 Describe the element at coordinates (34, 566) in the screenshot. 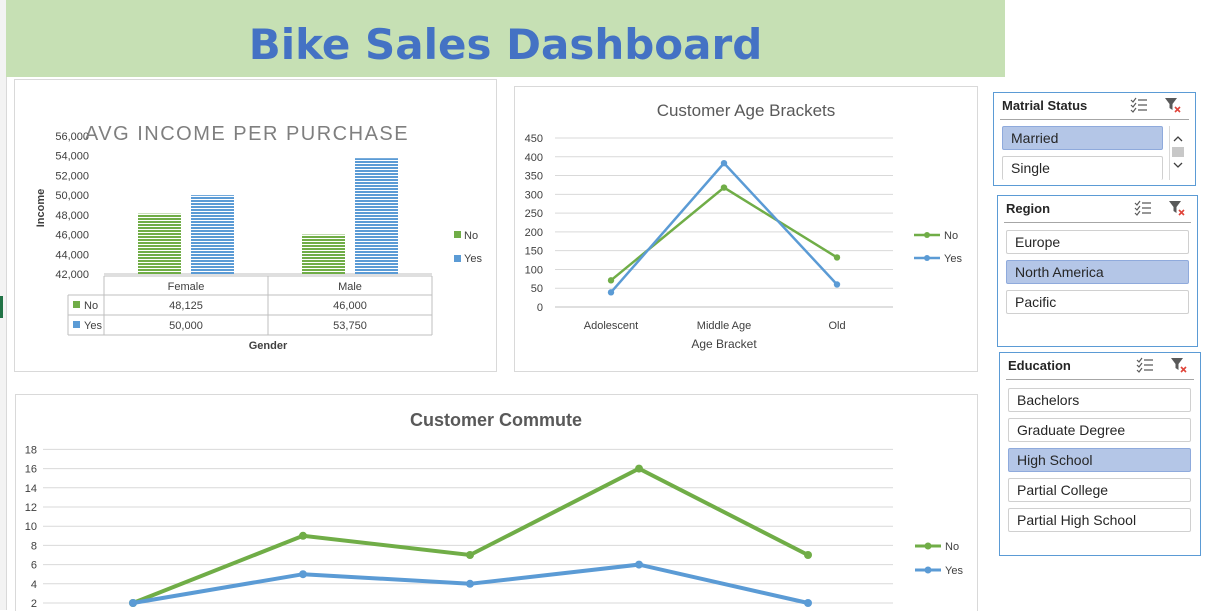

I see `y-tick-label: 6` at that location.